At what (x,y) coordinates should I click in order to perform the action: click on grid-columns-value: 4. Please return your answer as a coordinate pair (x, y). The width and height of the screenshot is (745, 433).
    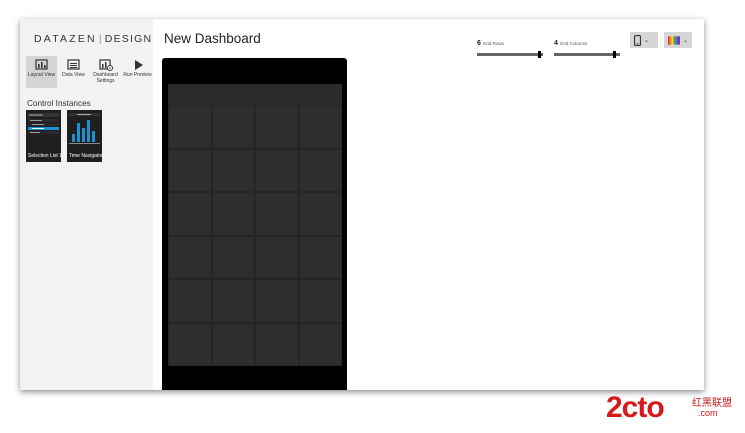
    Looking at the image, I should click on (556, 43).